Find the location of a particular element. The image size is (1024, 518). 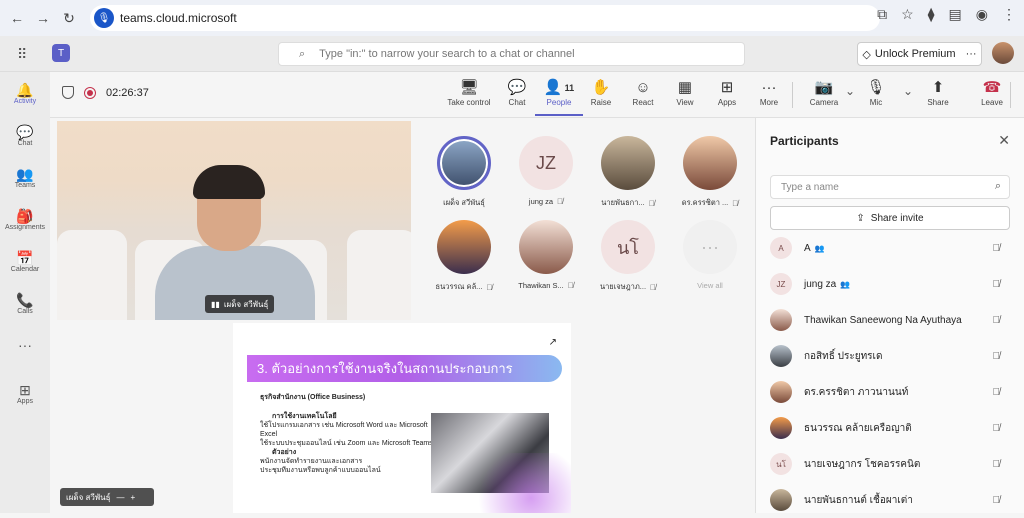

tool-label: Leave is located at coordinates (992, 102).